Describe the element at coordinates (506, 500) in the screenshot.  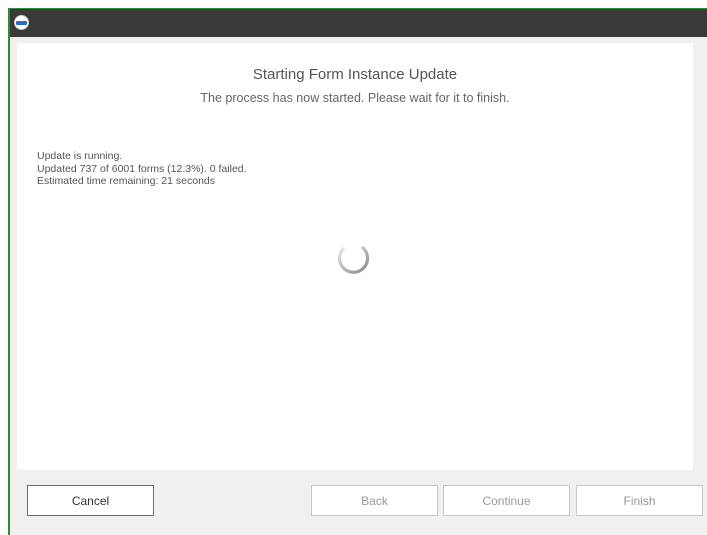
I see `continue-button: Continue` at that location.